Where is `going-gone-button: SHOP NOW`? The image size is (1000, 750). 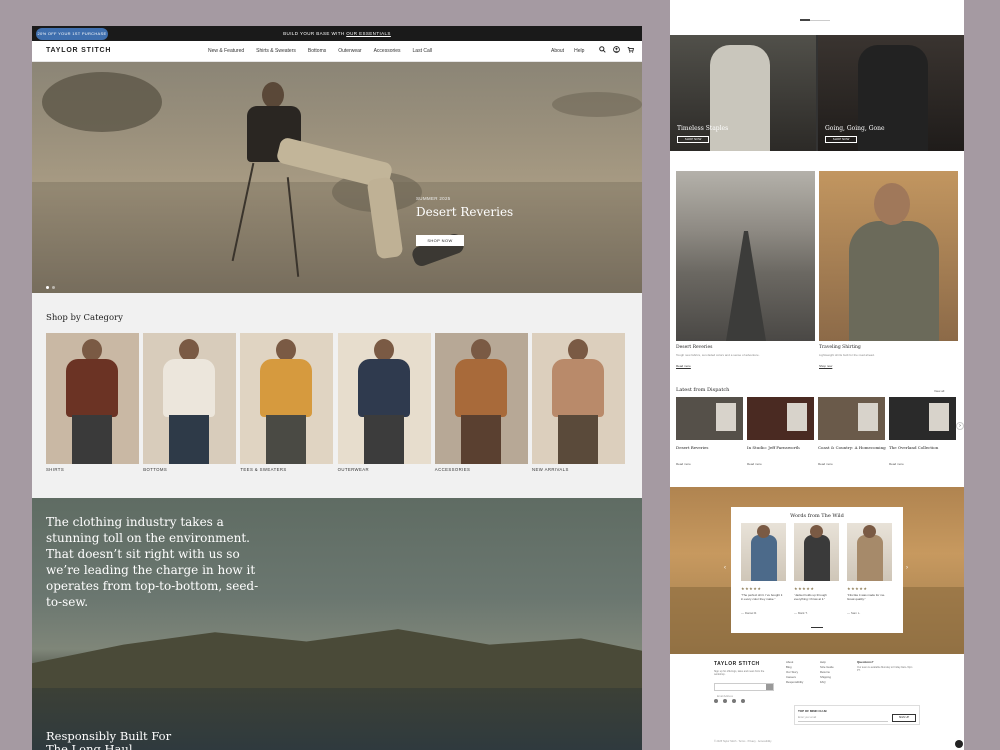
going-gone-button: SHOP NOW is located at coordinates (841, 139).